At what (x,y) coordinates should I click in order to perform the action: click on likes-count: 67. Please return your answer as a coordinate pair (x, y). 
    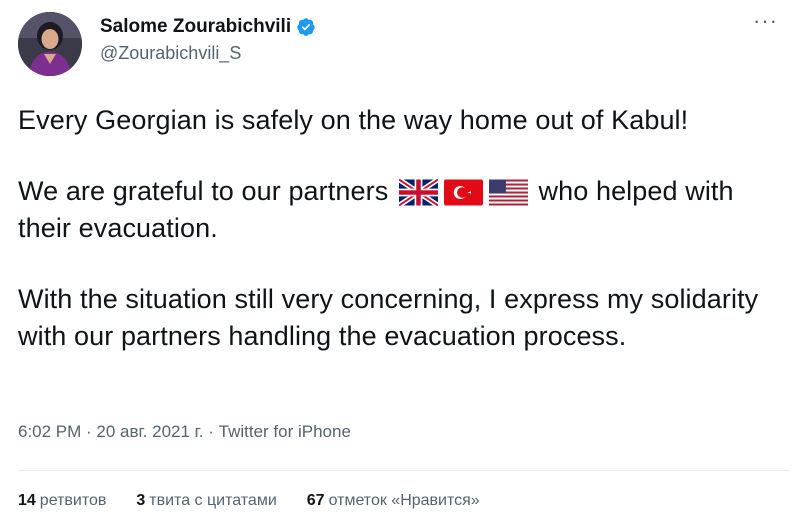
    Looking at the image, I should click on (315, 500).